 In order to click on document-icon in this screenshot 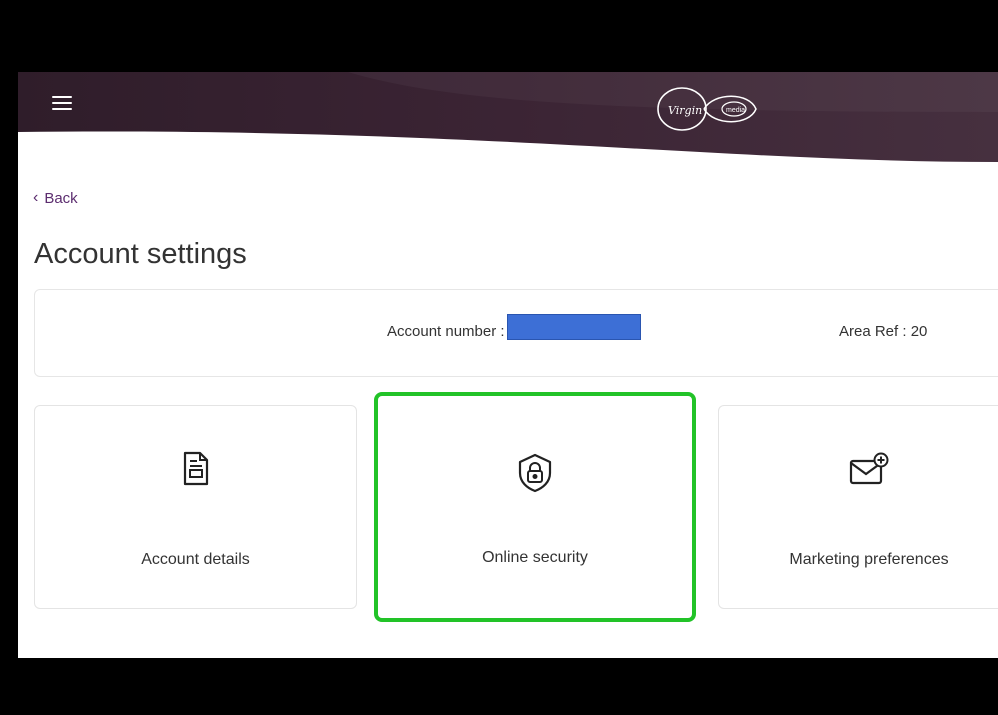, I will do `click(195, 468)`.